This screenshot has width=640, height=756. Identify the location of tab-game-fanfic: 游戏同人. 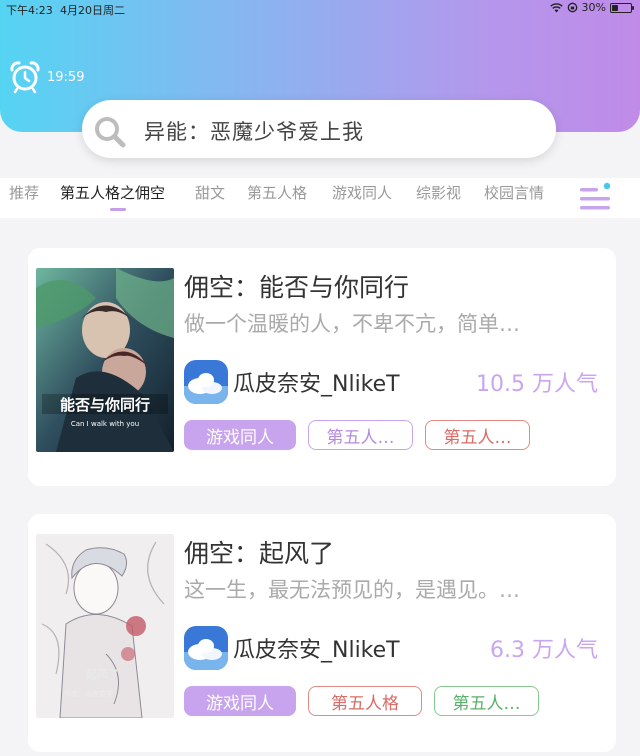
(362, 192).